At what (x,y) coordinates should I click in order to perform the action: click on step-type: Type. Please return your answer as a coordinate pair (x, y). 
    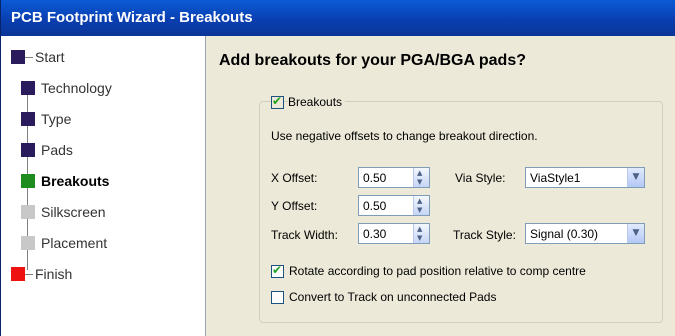
    Looking at the image, I should click on (101, 119).